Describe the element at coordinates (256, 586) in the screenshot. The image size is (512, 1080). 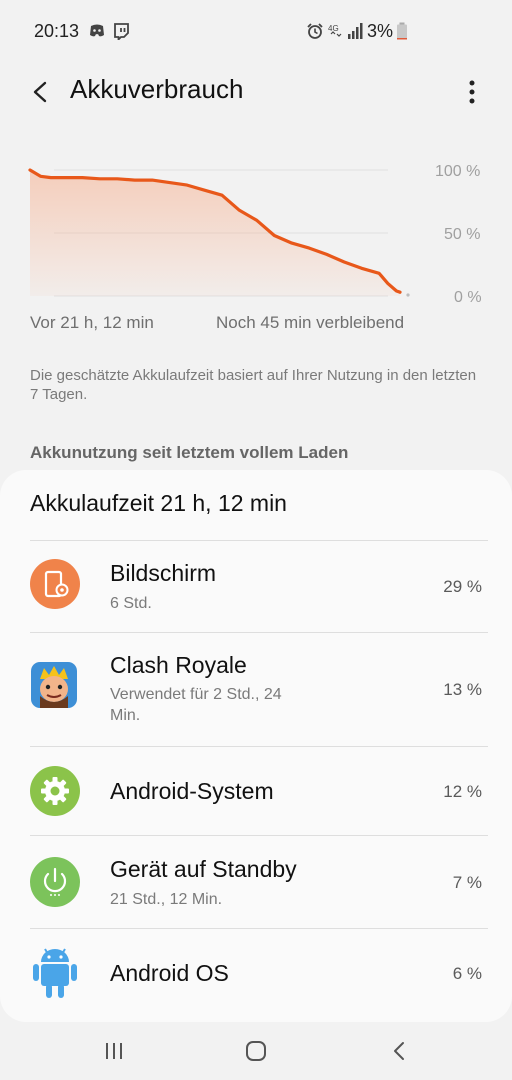
I see `usage-row-bildschirm: Bildschirm 6 Std. 29 %` at that location.